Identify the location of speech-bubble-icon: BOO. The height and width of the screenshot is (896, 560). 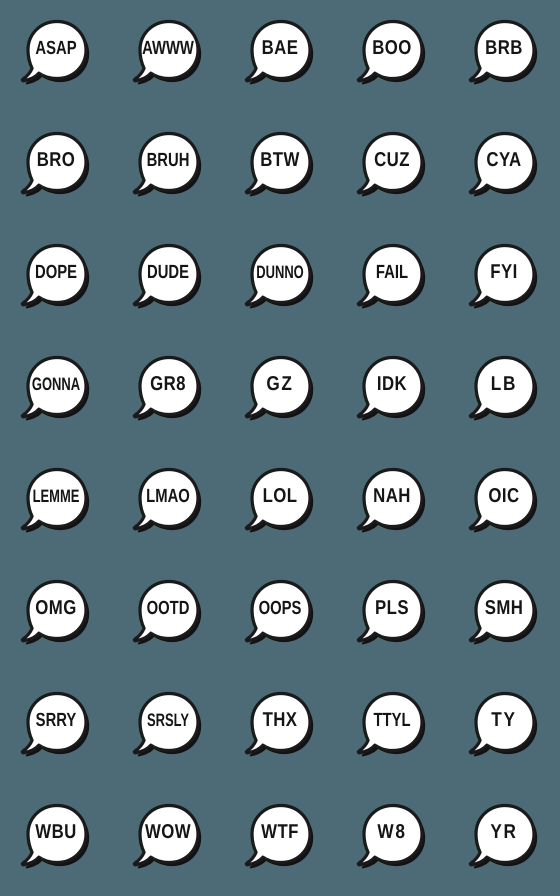
(392, 56).